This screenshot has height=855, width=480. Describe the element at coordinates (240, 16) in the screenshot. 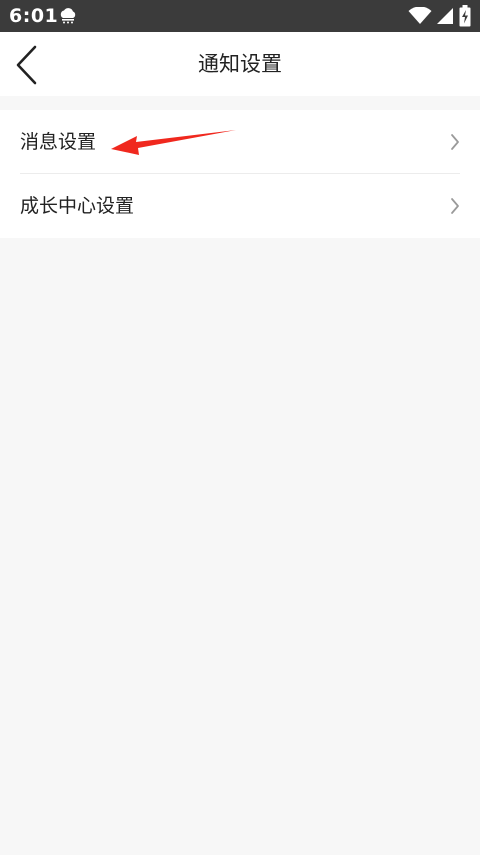

I see `status-bar: 6:01` at that location.